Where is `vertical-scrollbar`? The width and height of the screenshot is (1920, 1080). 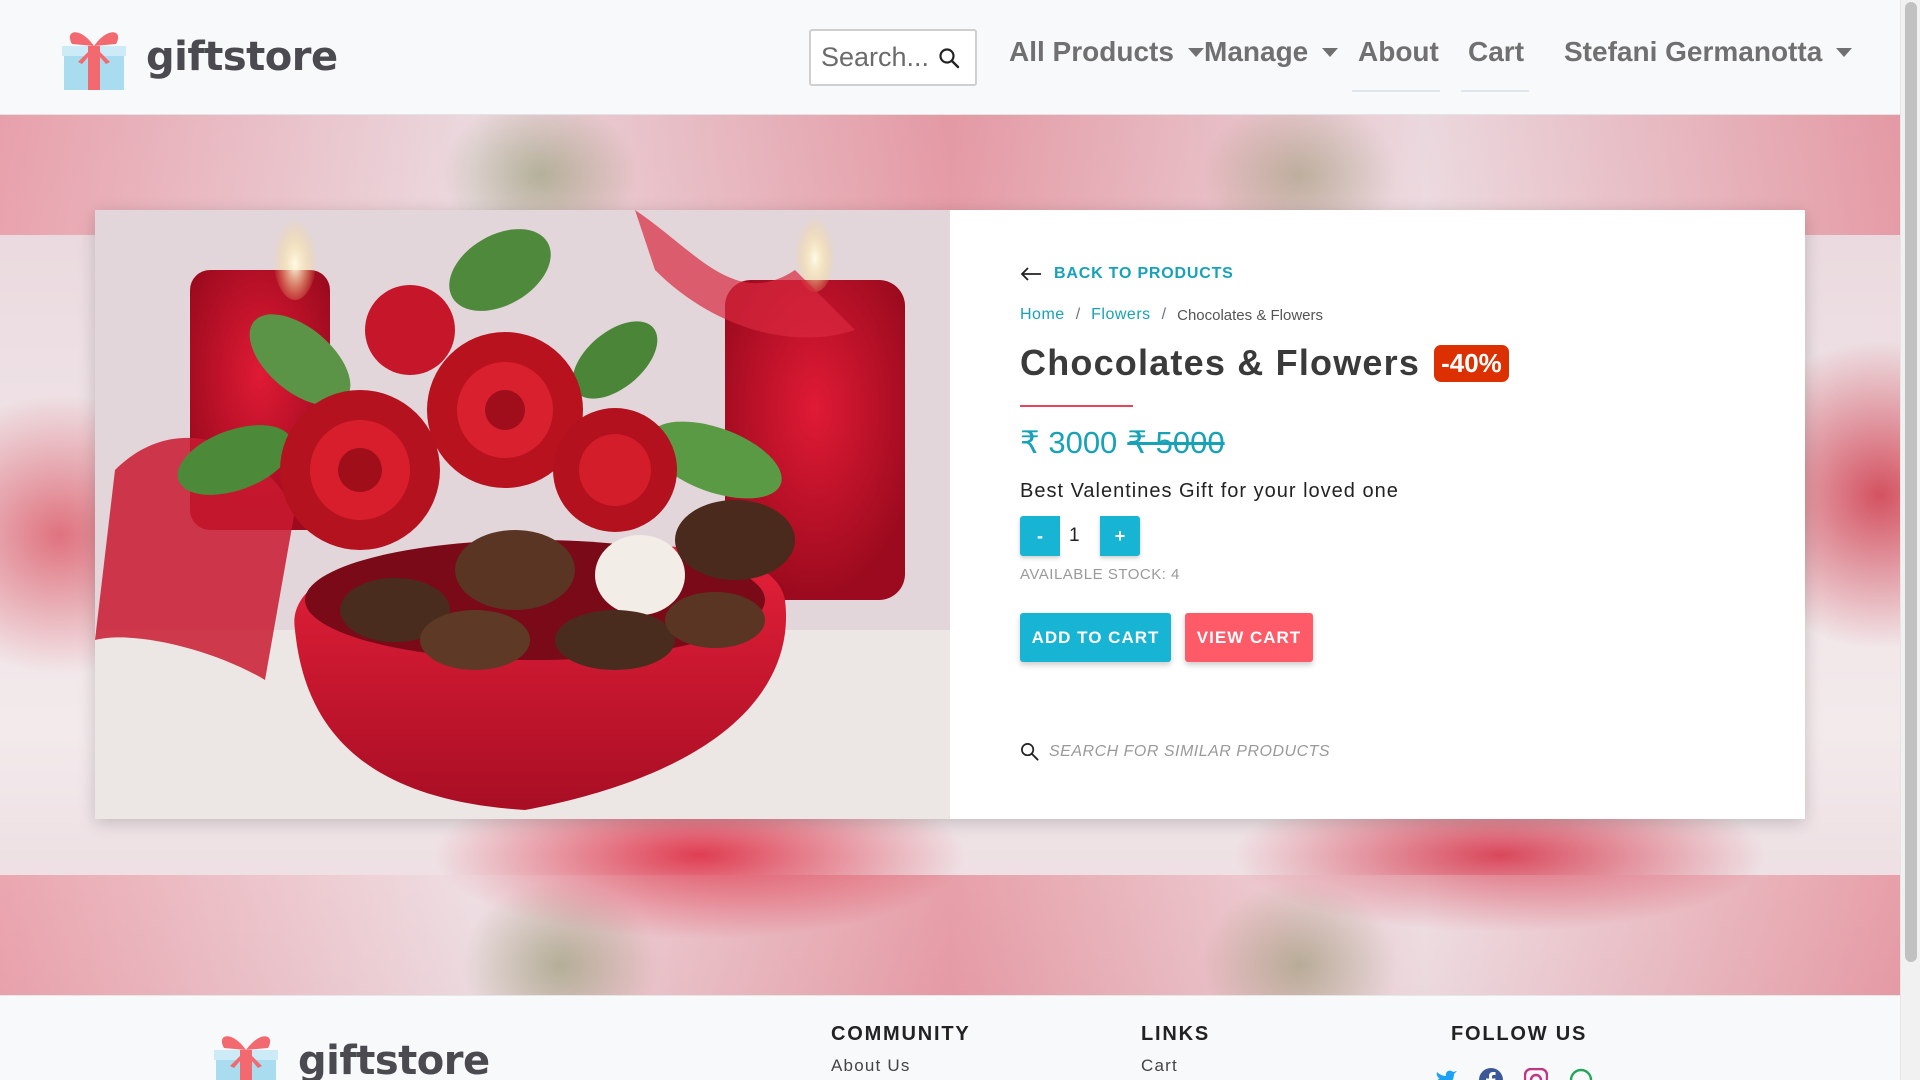
vertical-scrollbar is located at coordinates (1910, 540).